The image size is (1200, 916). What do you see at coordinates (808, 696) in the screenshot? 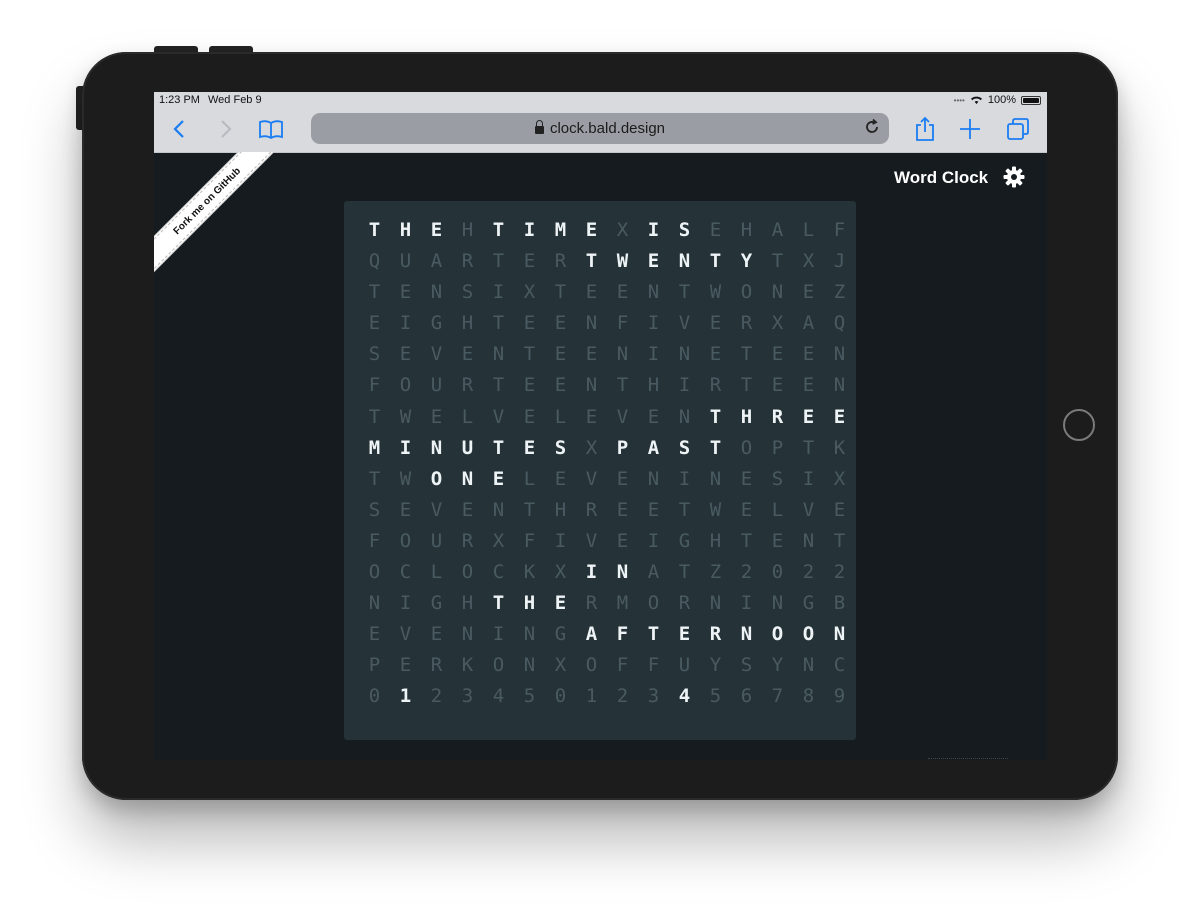
I see `clock-letter: 8` at bounding box center [808, 696].